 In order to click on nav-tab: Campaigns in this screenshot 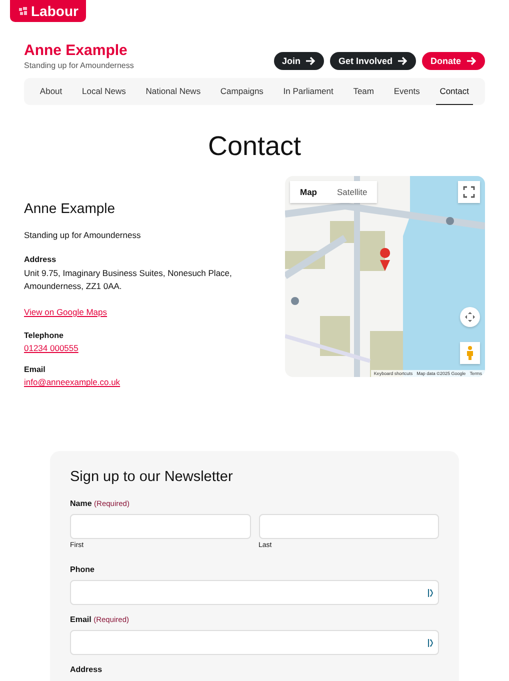, I will do `click(242, 91)`.